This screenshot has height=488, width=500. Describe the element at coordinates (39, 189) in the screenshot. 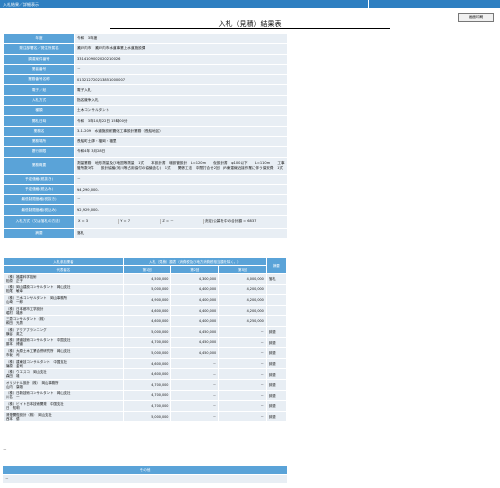

I see `info-label: 予定価格(税込み)` at that location.